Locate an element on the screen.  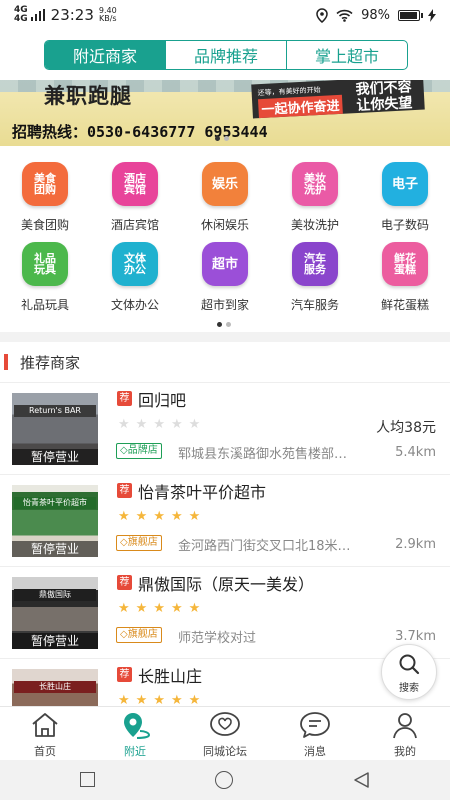
electronics-icon-text: 电子 is located at coordinates (404, 184).